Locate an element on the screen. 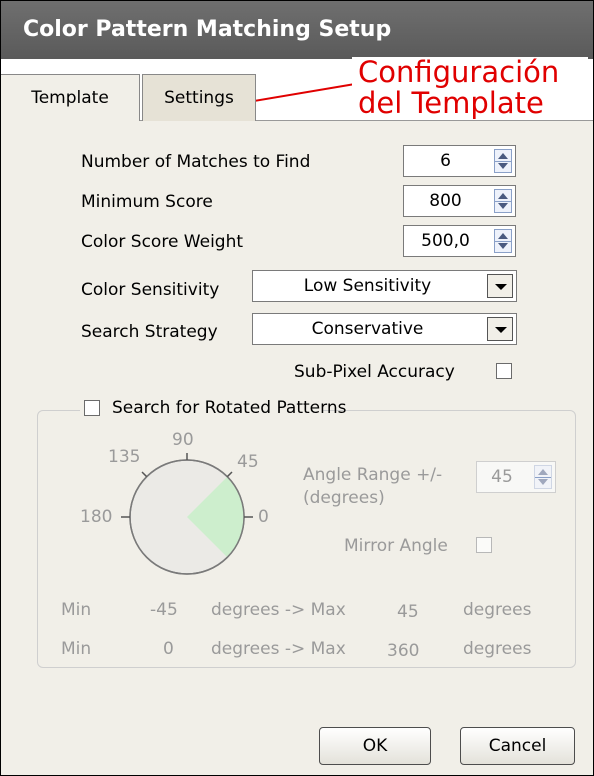  color-weight-label: Color Score Weight is located at coordinates (162, 242).